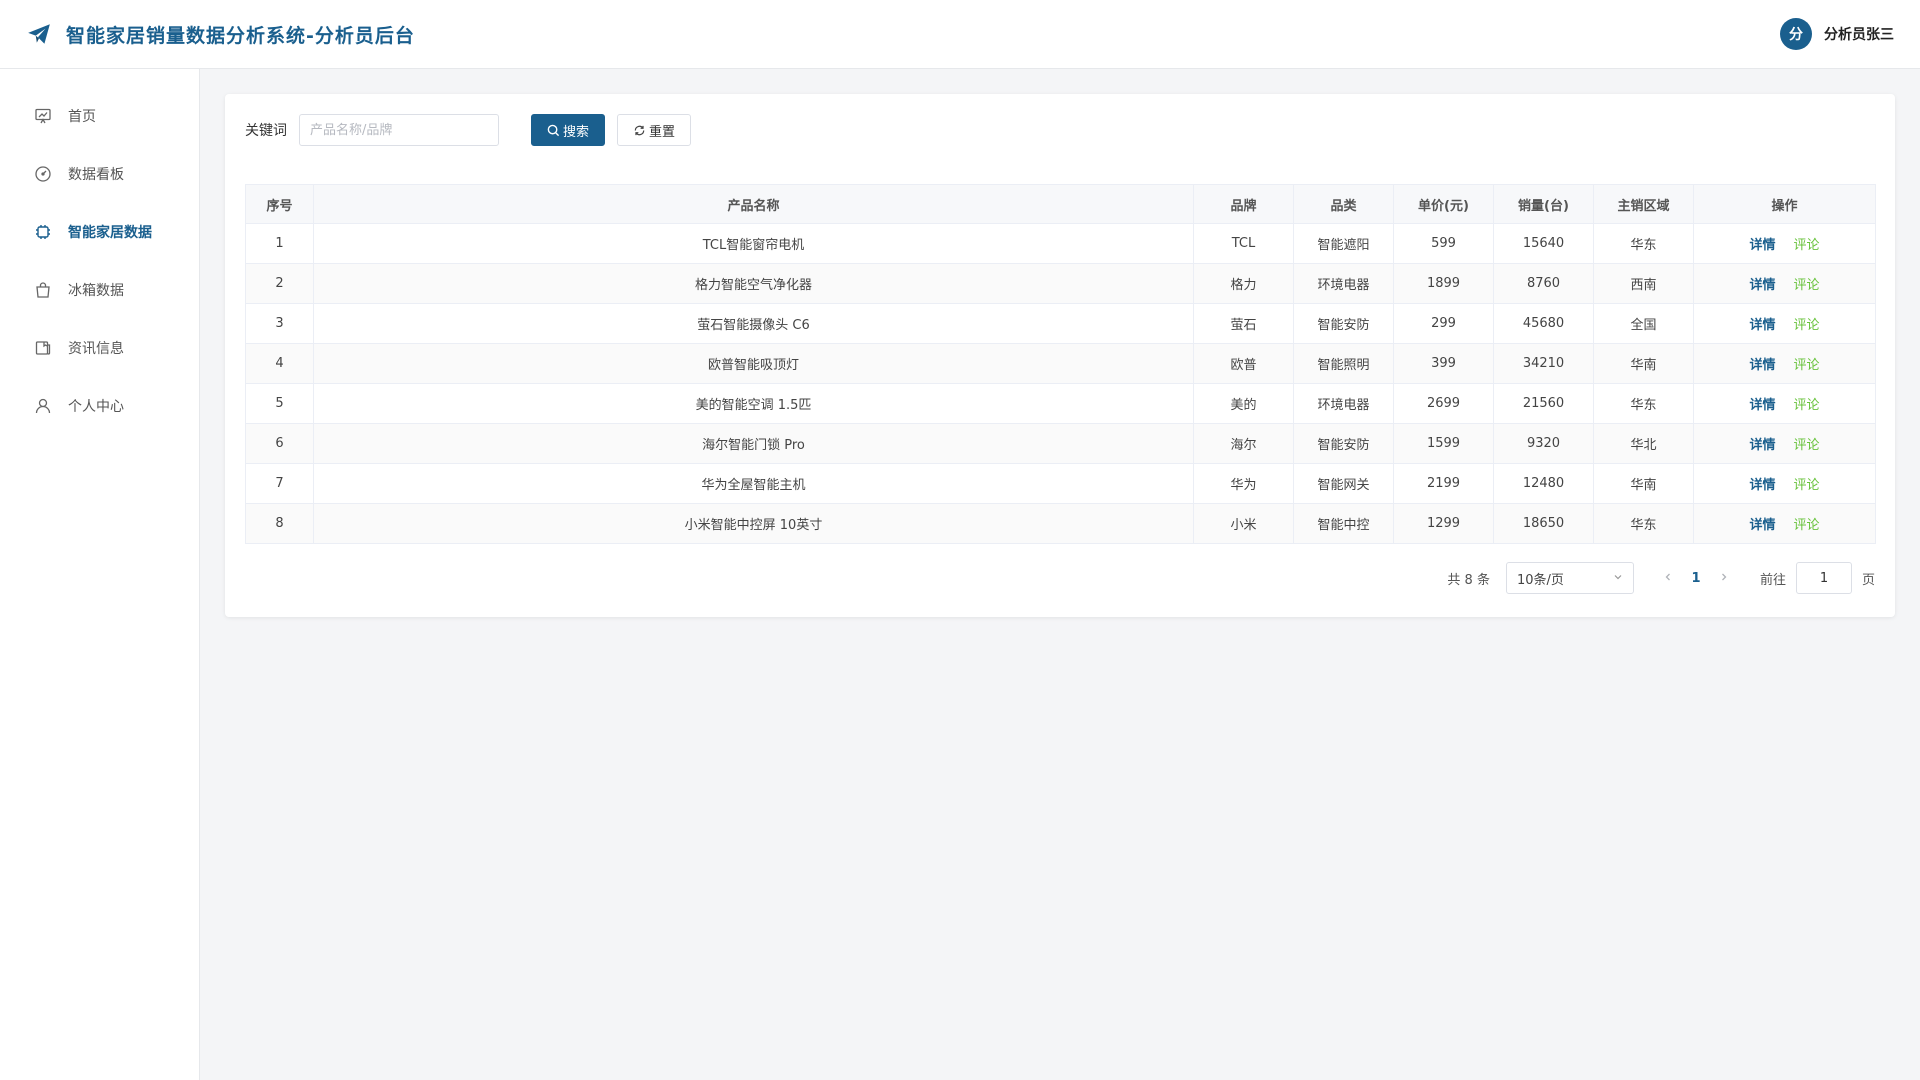 The width and height of the screenshot is (1920, 1080). What do you see at coordinates (654, 130) in the screenshot?
I see `reset-button: 重置` at bounding box center [654, 130].